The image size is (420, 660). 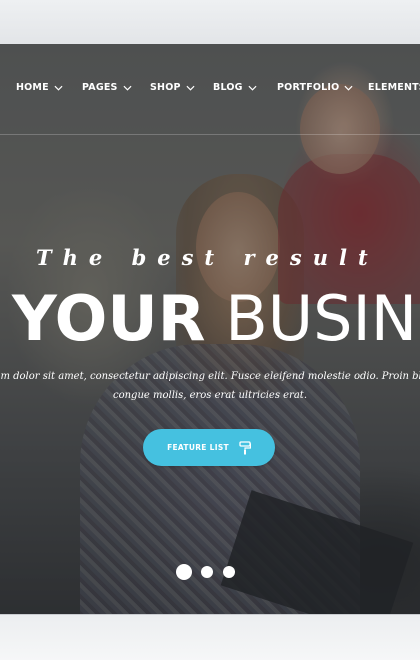 What do you see at coordinates (32, 87) in the screenshot?
I see `nav-item-label: HOME` at bounding box center [32, 87].